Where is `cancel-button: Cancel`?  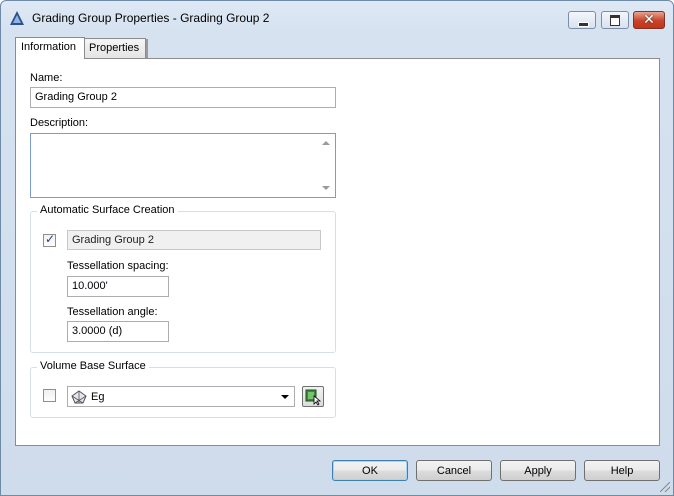 cancel-button: Cancel is located at coordinates (454, 470).